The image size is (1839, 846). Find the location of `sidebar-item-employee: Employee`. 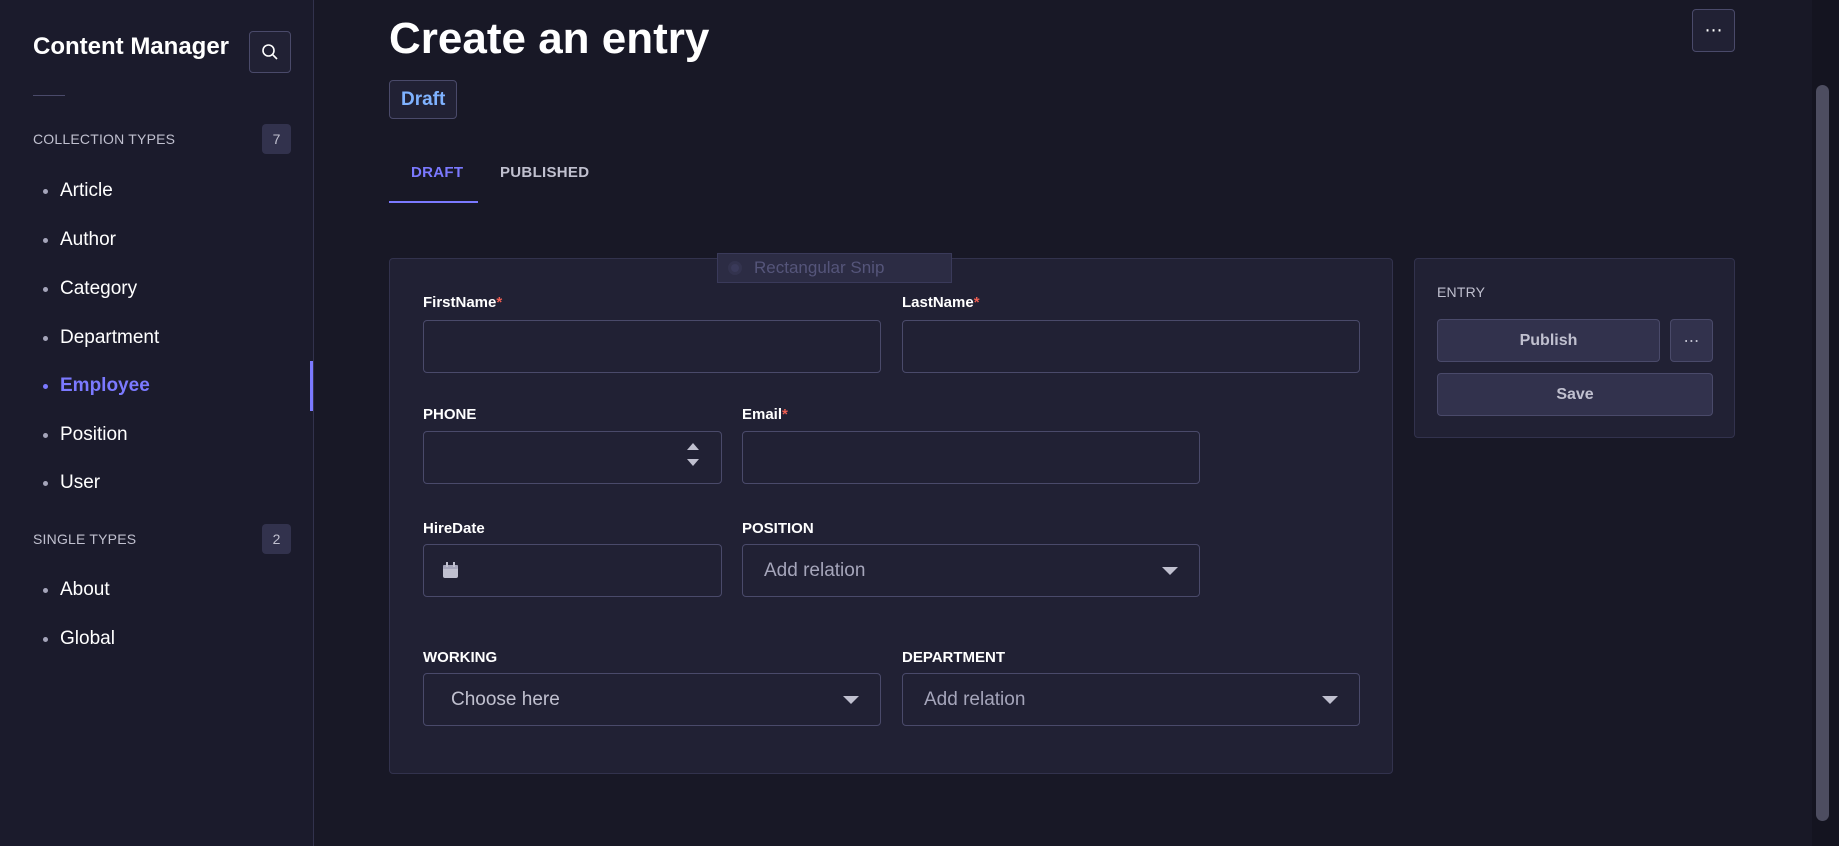

sidebar-item-employee: Employee is located at coordinates (96, 386).